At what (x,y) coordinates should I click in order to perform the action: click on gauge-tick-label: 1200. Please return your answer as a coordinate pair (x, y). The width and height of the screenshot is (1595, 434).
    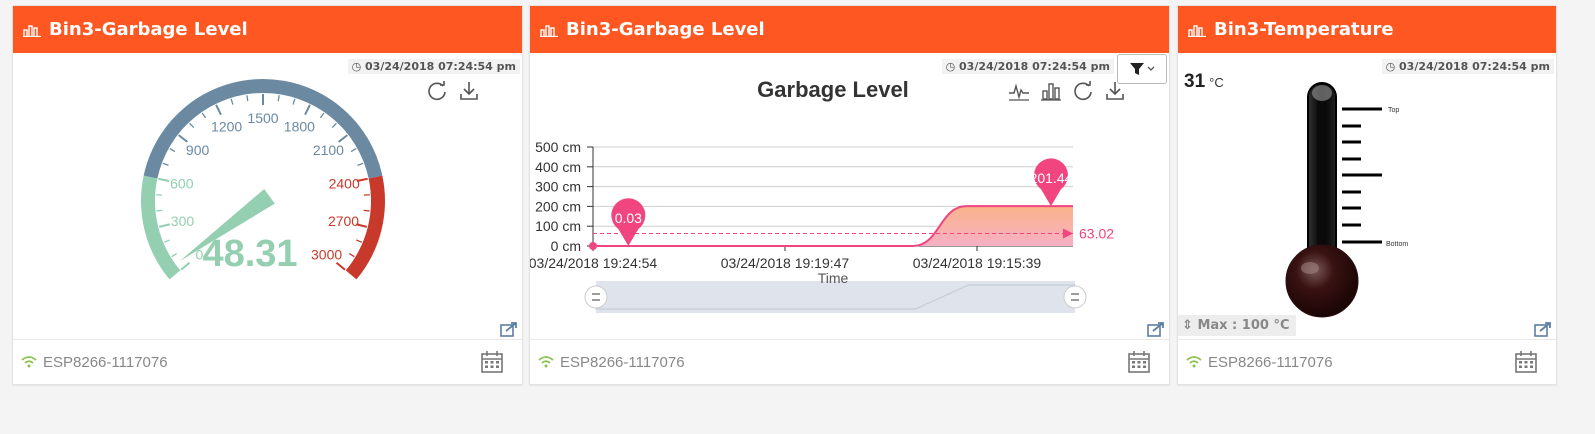
    Looking at the image, I should click on (226, 126).